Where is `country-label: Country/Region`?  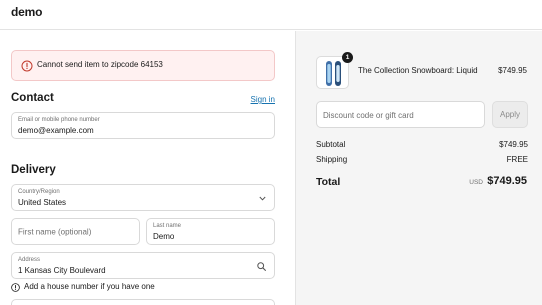 country-label: Country/Region is located at coordinates (39, 192).